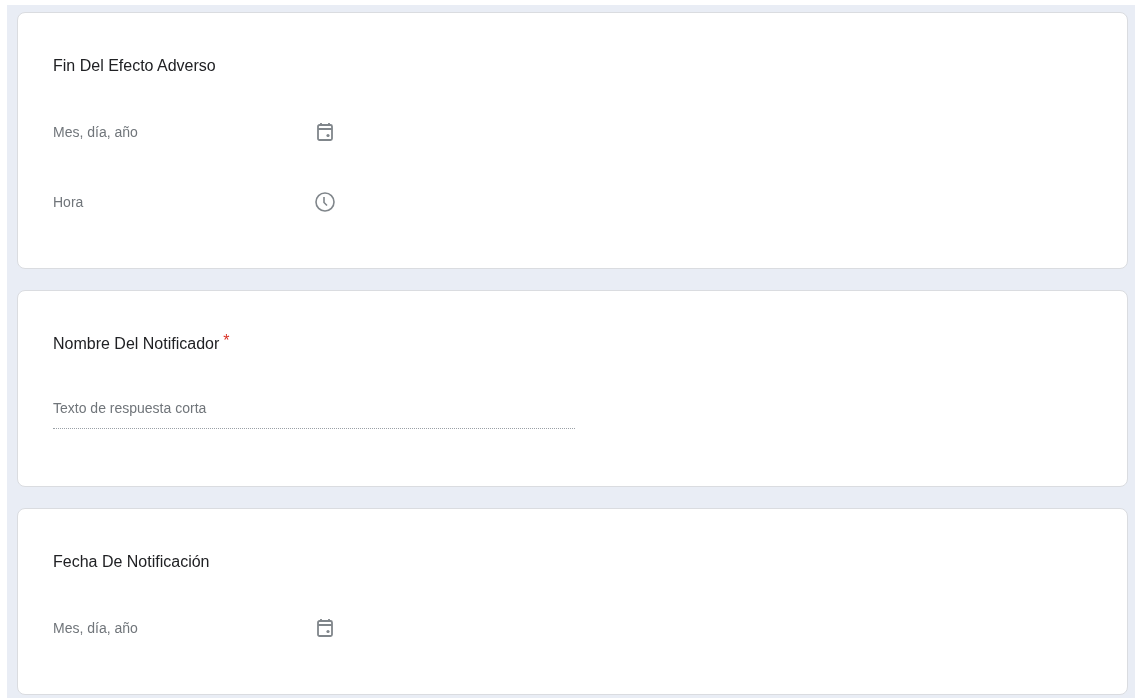 Image resolution: width=1135 pixels, height=698 pixels. Describe the element at coordinates (325, 202) in the screenshot. I see `clock-icon` at that location.